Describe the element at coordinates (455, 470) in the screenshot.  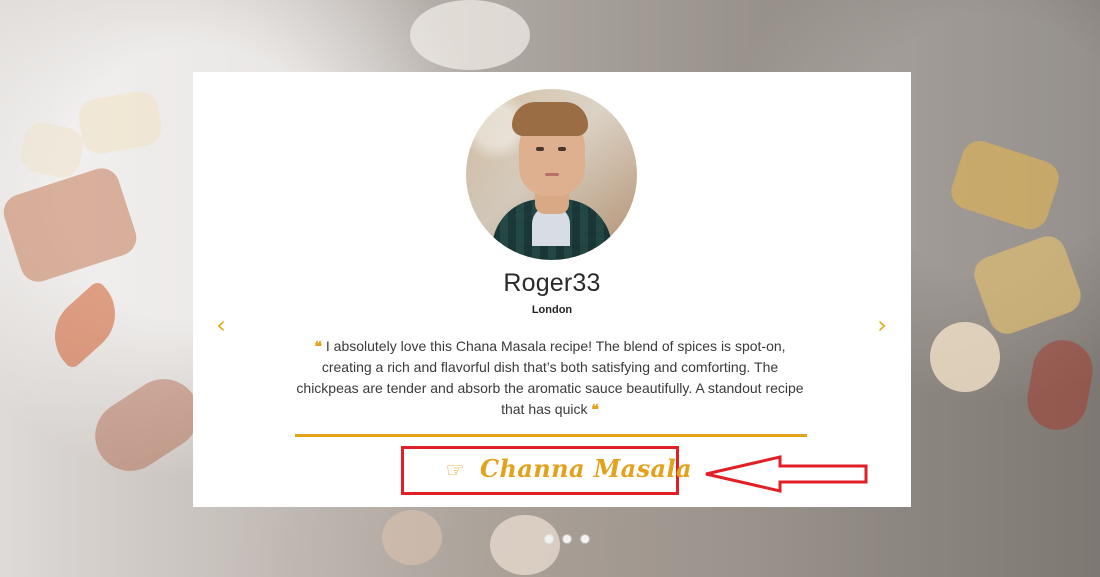
I see `hand-pointing-icon: ☞` at that location.